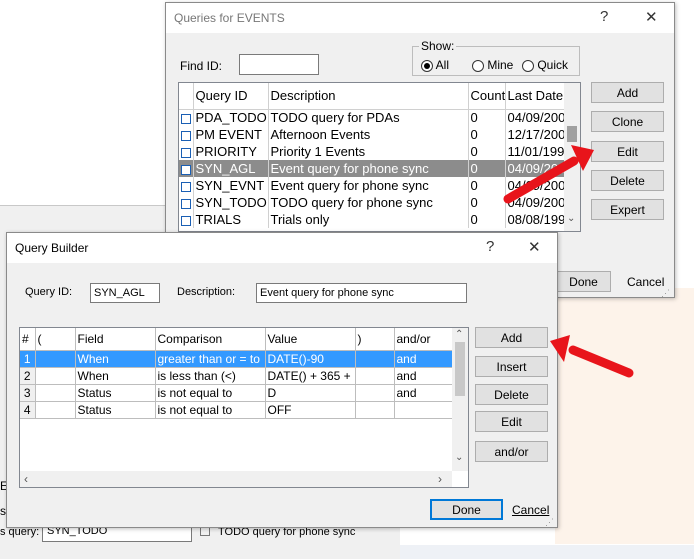 Image resolution: width=694 pixels, height=559 pixels. Describe the element at coordinates (592, 356) in the screenshot. I see `arrow-to-add-icon` at that location.